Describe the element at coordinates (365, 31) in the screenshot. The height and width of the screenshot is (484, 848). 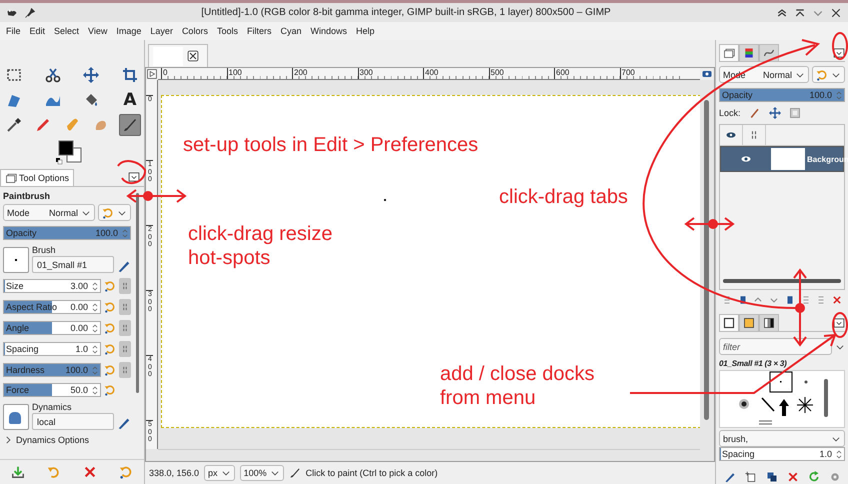
I see `menu-item: Help` at that location.